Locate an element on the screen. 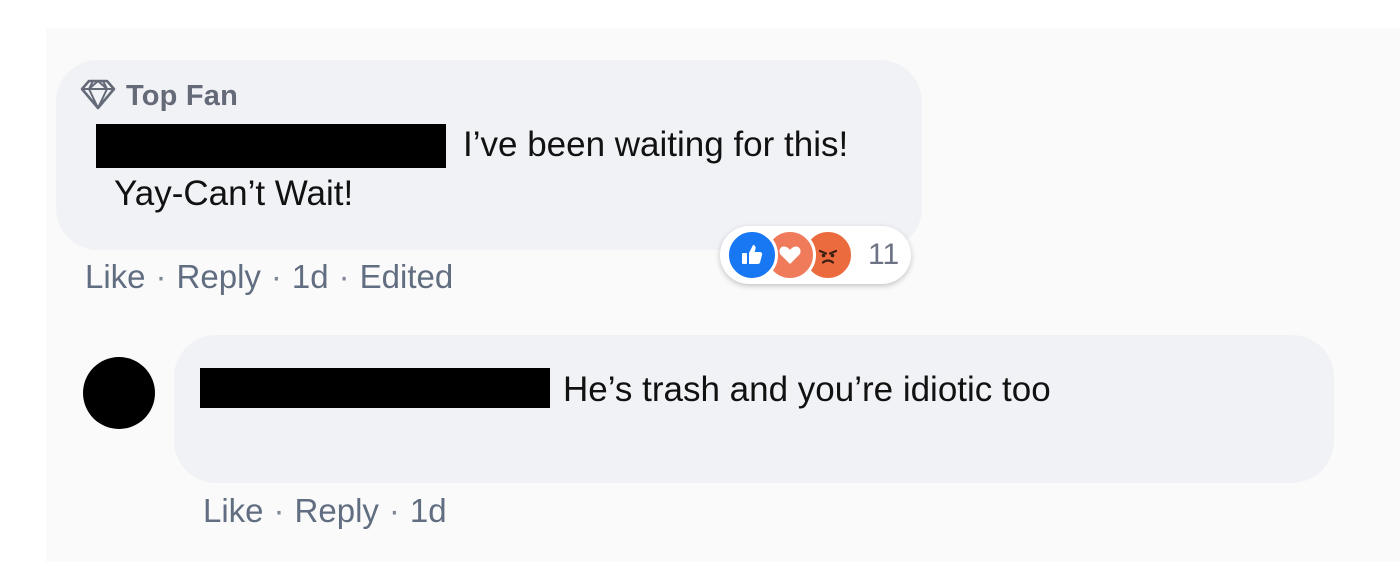 Image resolution: width=1400 pixels, height=580 pixels. reply-text: He’s trash and you’re idiotic too is located at coordinates (807, 389).